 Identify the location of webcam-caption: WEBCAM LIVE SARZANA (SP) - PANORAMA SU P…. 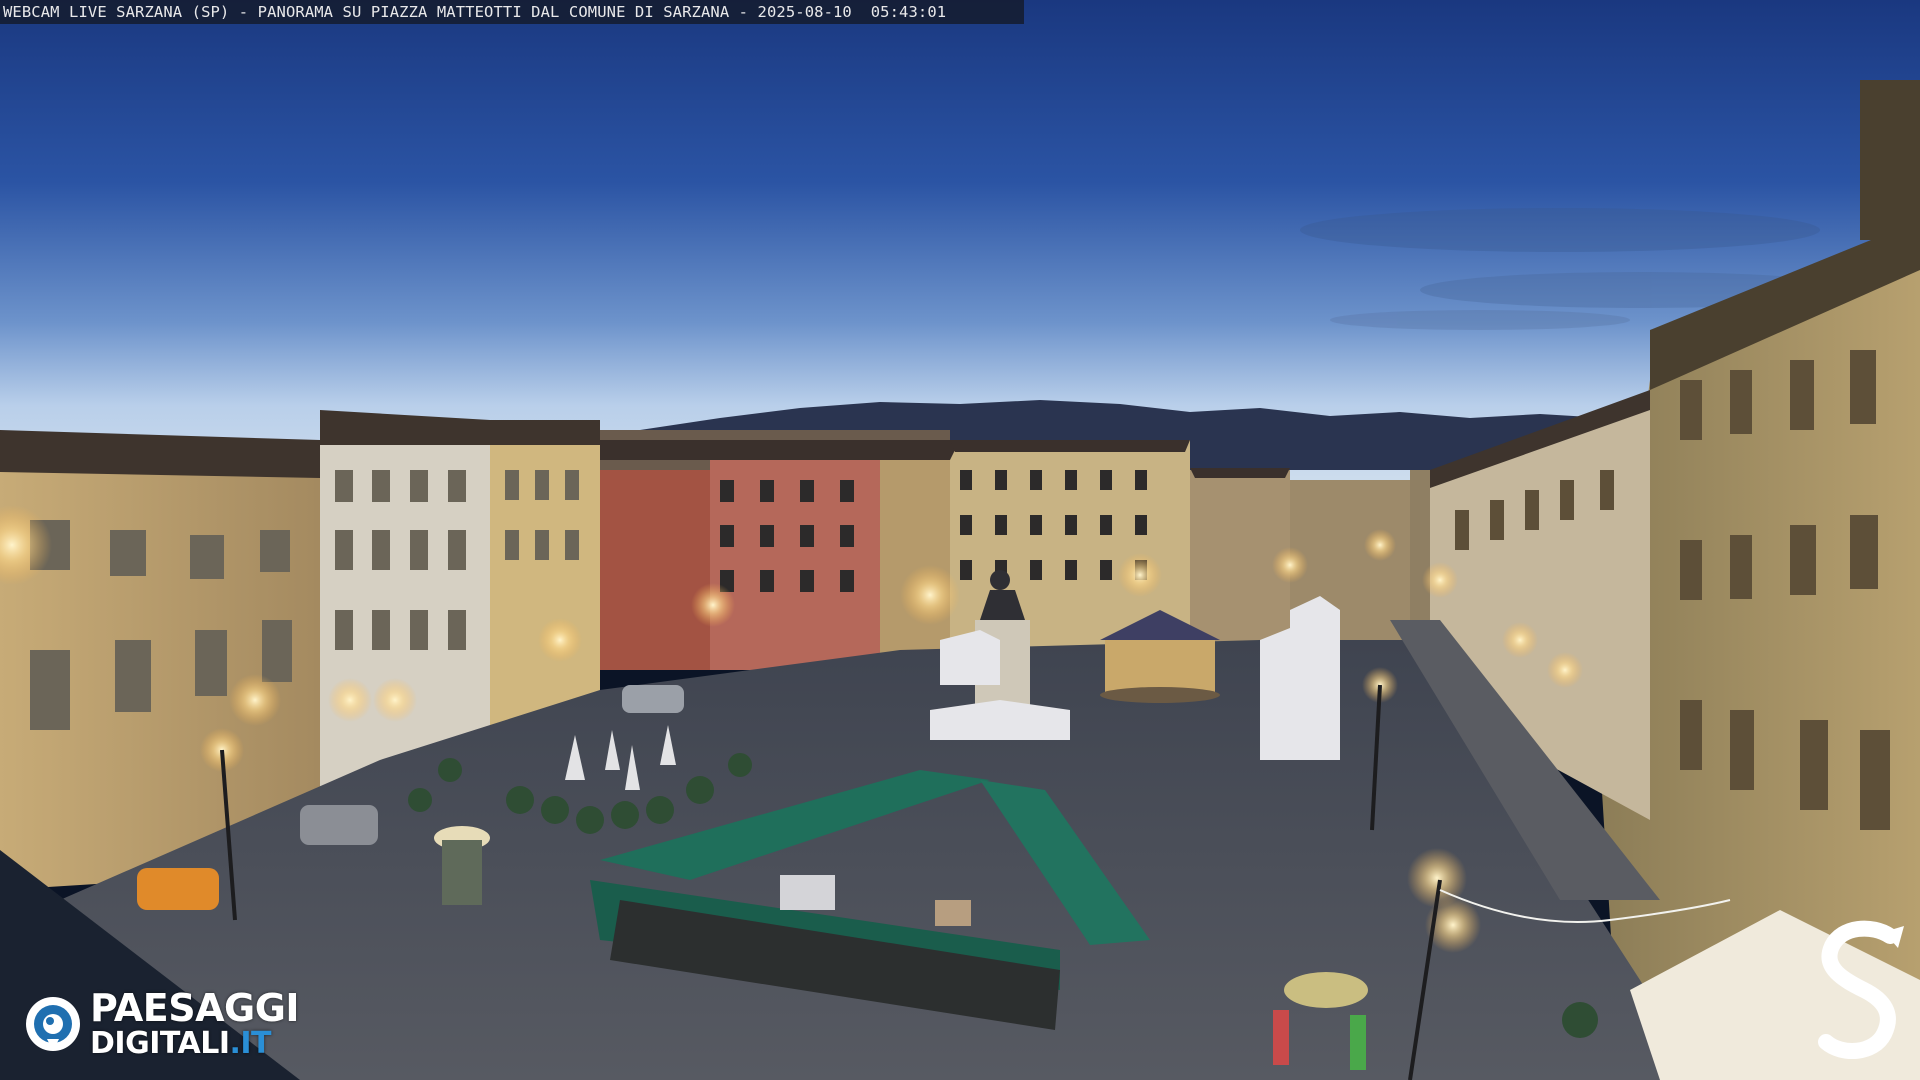
(512, 12).